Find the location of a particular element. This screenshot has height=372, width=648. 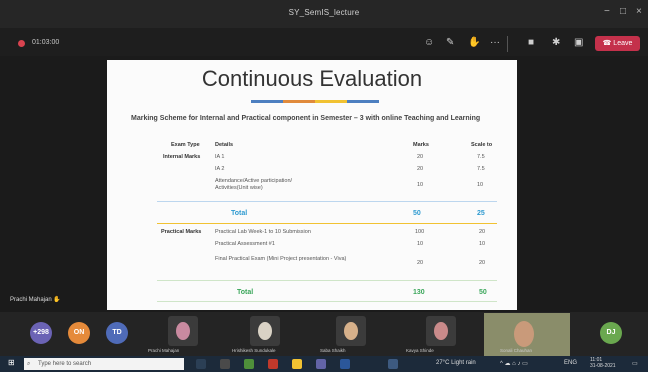

toolbar-divider is located at coordinates (507, 44).